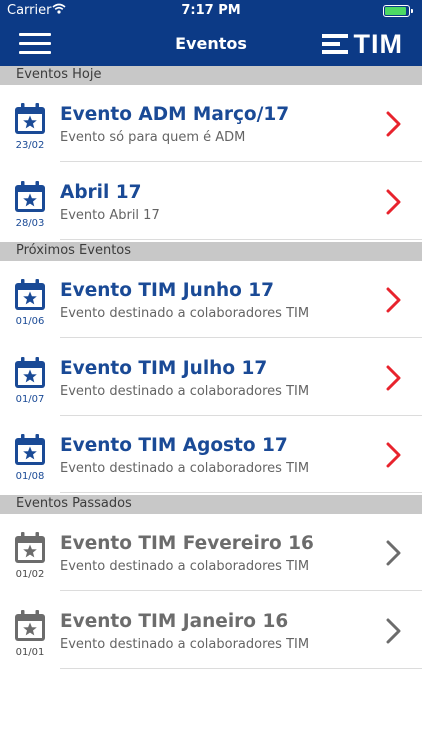 This screenshot has height=750, width=422. Describe the element at coordinates (187, 543) in the screenshot. I see `event-title: Evento TIM Fevereiro 16` at that location.